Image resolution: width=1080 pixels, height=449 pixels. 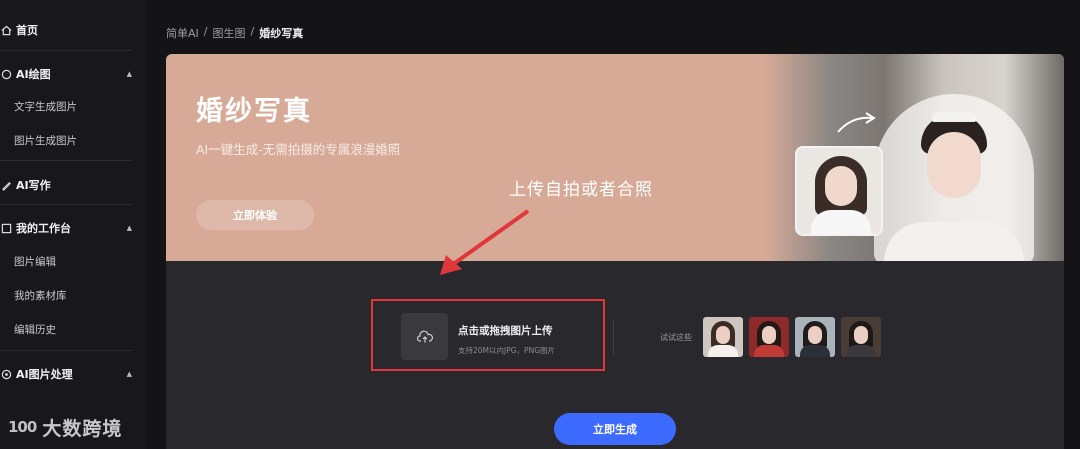 I want to click on upload-title: 点击或拖拽图片上传, so click(x=505, y=331).